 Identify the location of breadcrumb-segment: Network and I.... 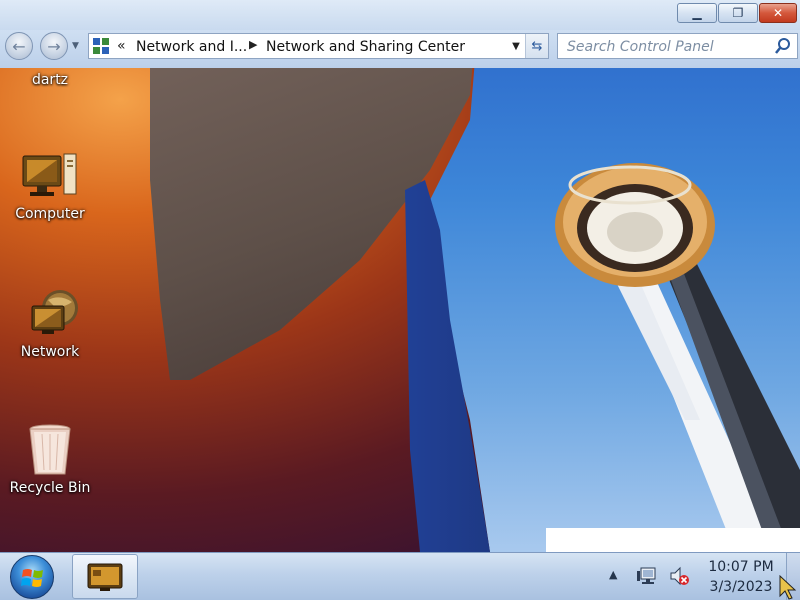
(191, 47).